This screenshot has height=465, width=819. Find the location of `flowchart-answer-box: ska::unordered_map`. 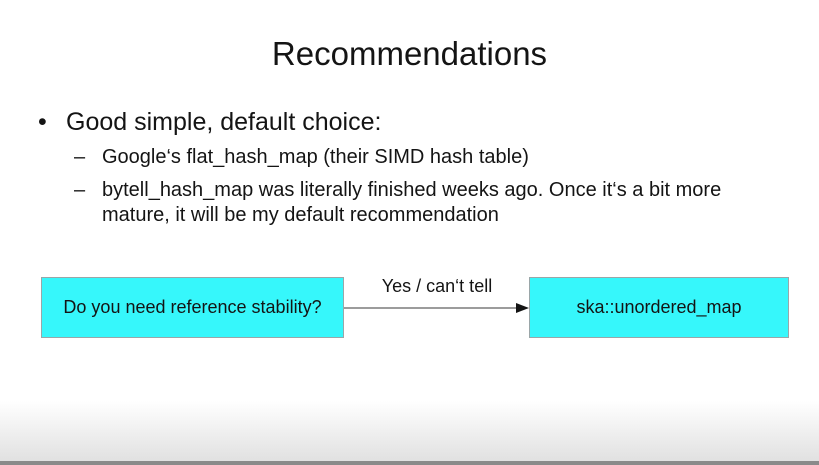

flowchart-answer-box: ska::unordered_map is located at coordinates (659, 307).